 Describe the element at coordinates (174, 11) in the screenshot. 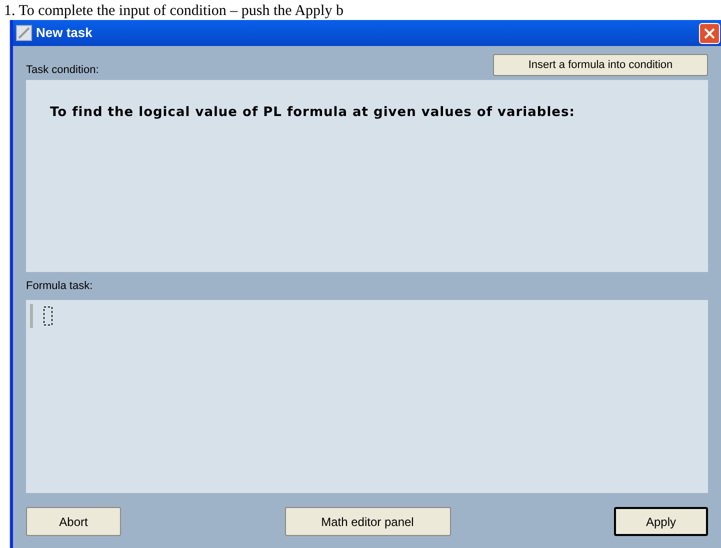

I see `document-text: 1. To complete the input of condition – push the Apply b` at that location.